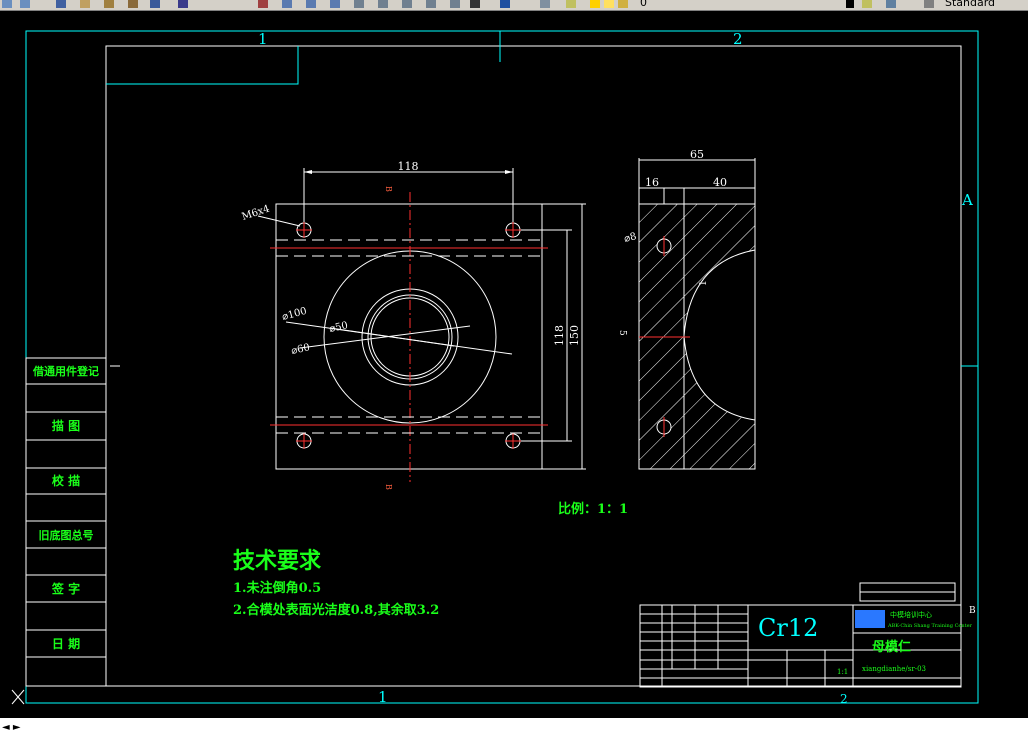 Image resolution: width=1028 pixels, height=730 pixels. What do you see at coordinates (652, 182) in the screenshot?
I see `dim-16: 16` at bounding box center [652, 182].